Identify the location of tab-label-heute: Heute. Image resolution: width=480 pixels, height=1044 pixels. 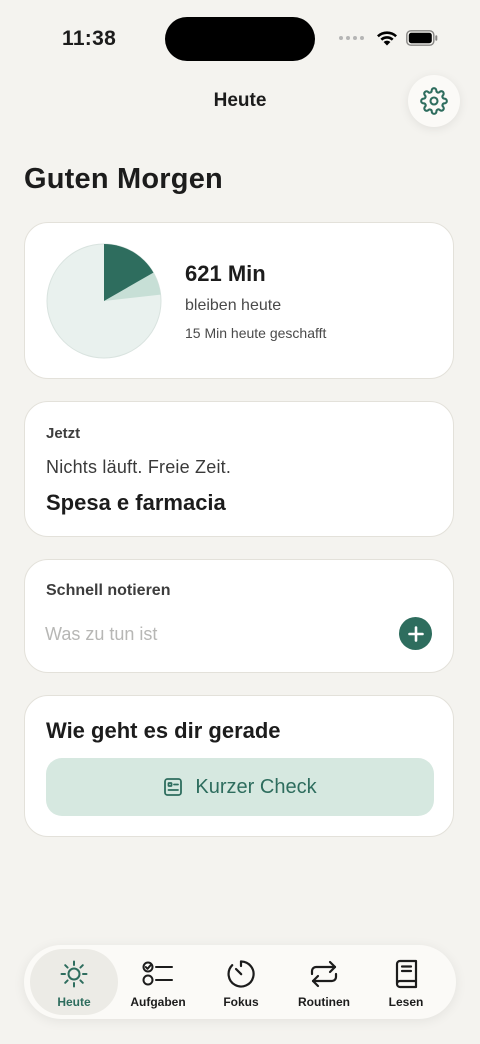
(74, 1002).